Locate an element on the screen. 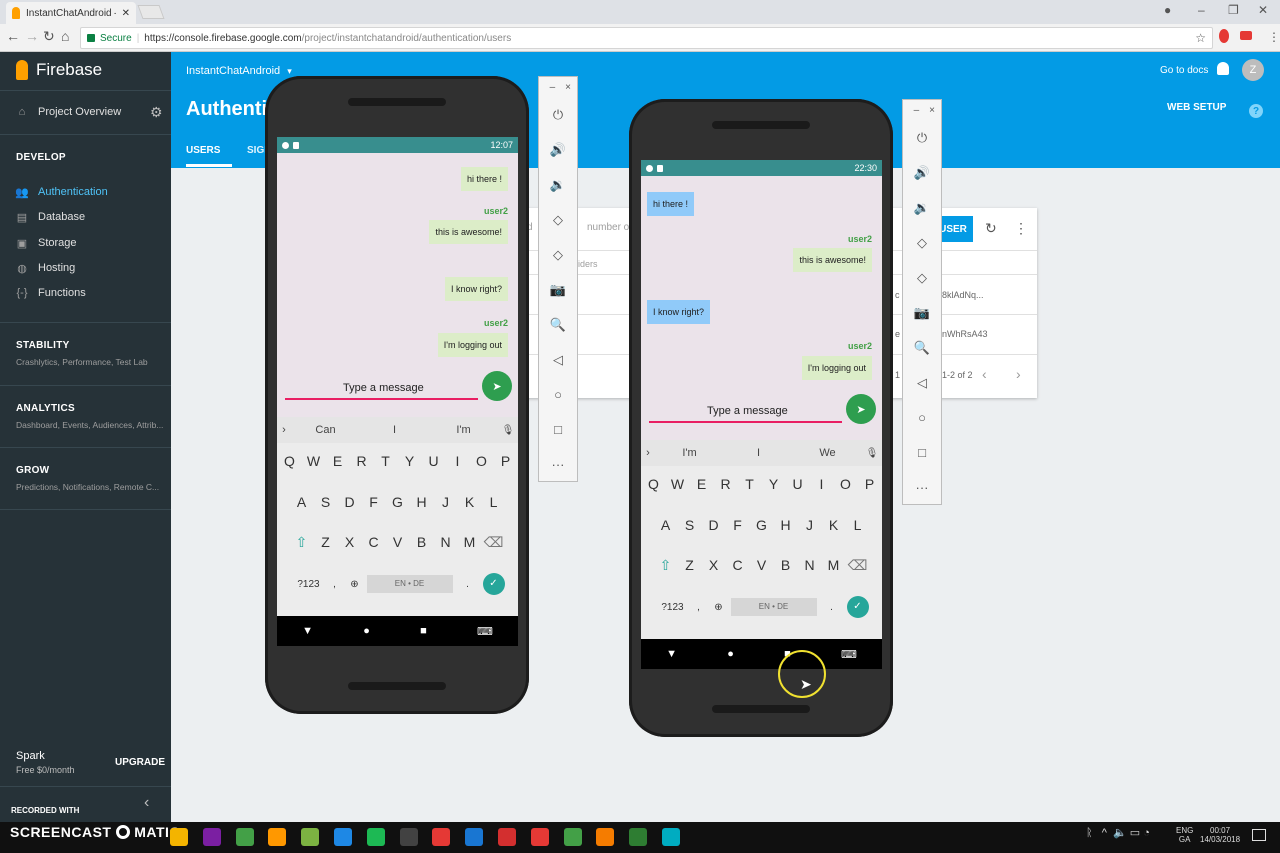 The image size is (1280, 853). language-indicator: ENG GA is located at coordinates (1184, 835).